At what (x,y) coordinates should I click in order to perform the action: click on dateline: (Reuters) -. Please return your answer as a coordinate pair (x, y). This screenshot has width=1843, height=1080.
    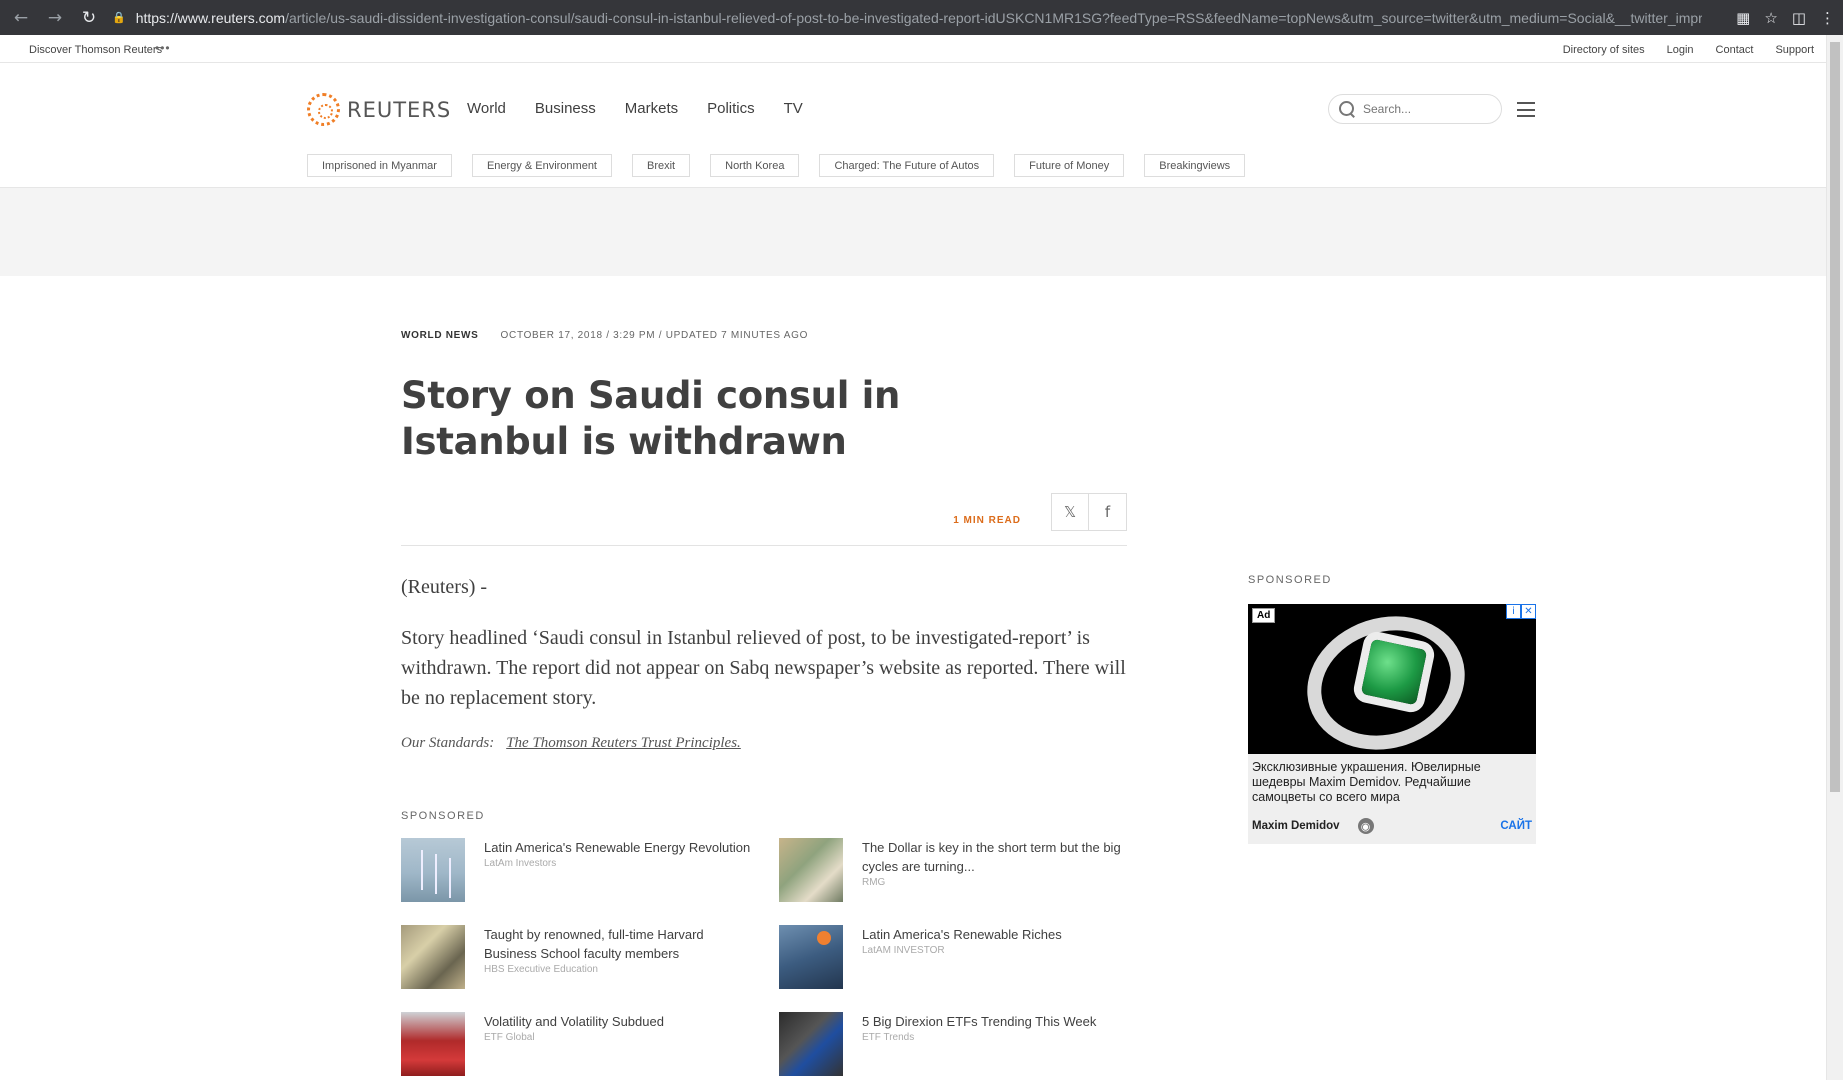
    Looking at the image, I should click on (444, 587).